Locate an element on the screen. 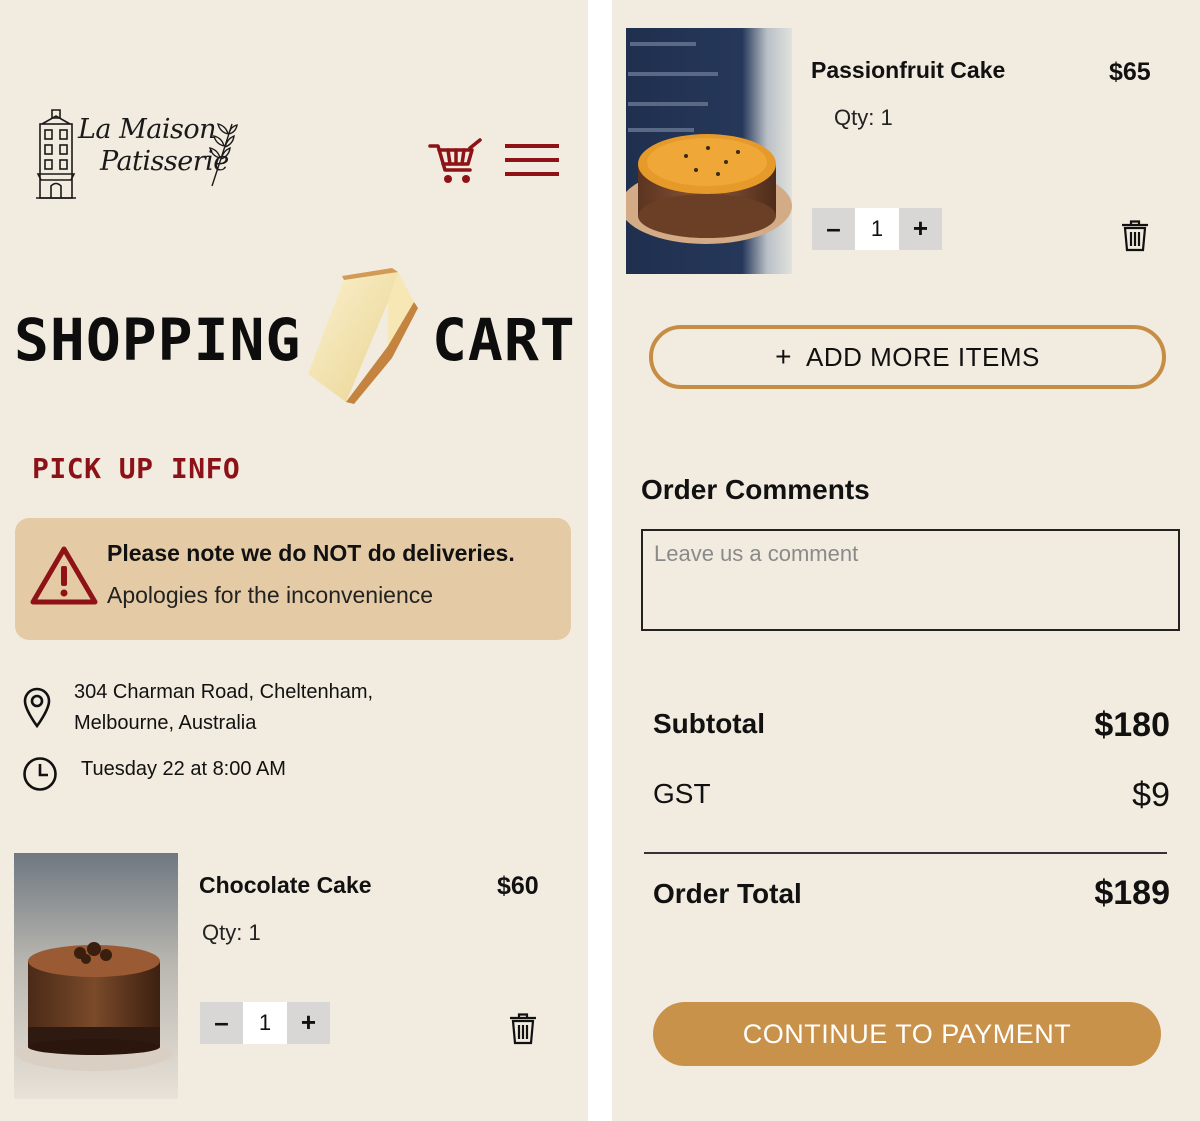  brand-name-line2: Patisserie is located at coordinates (164, 161).